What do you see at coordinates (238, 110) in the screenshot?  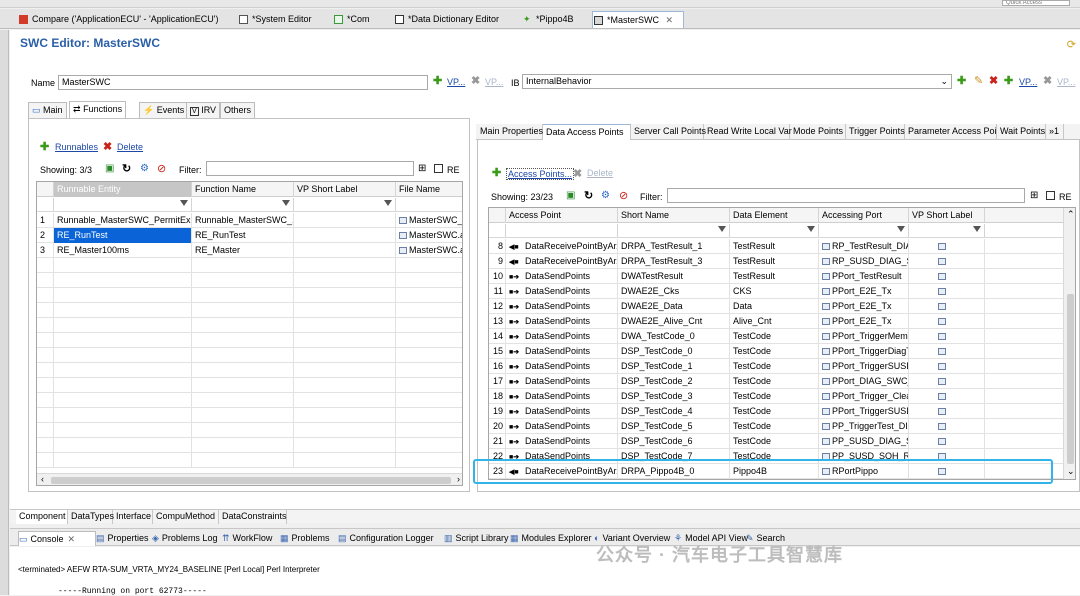 I see `tab-others: Others` at bounding box center [238, 110].